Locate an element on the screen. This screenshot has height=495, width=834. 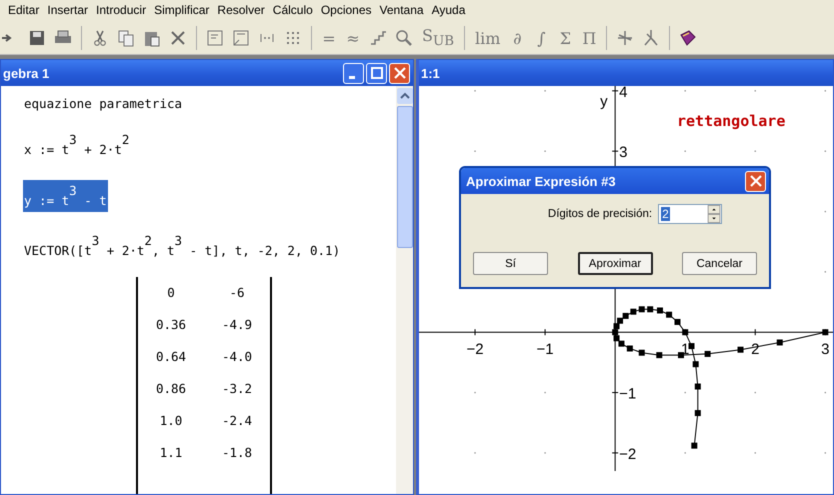
maximize-icon is located at coordinates (376, 73).